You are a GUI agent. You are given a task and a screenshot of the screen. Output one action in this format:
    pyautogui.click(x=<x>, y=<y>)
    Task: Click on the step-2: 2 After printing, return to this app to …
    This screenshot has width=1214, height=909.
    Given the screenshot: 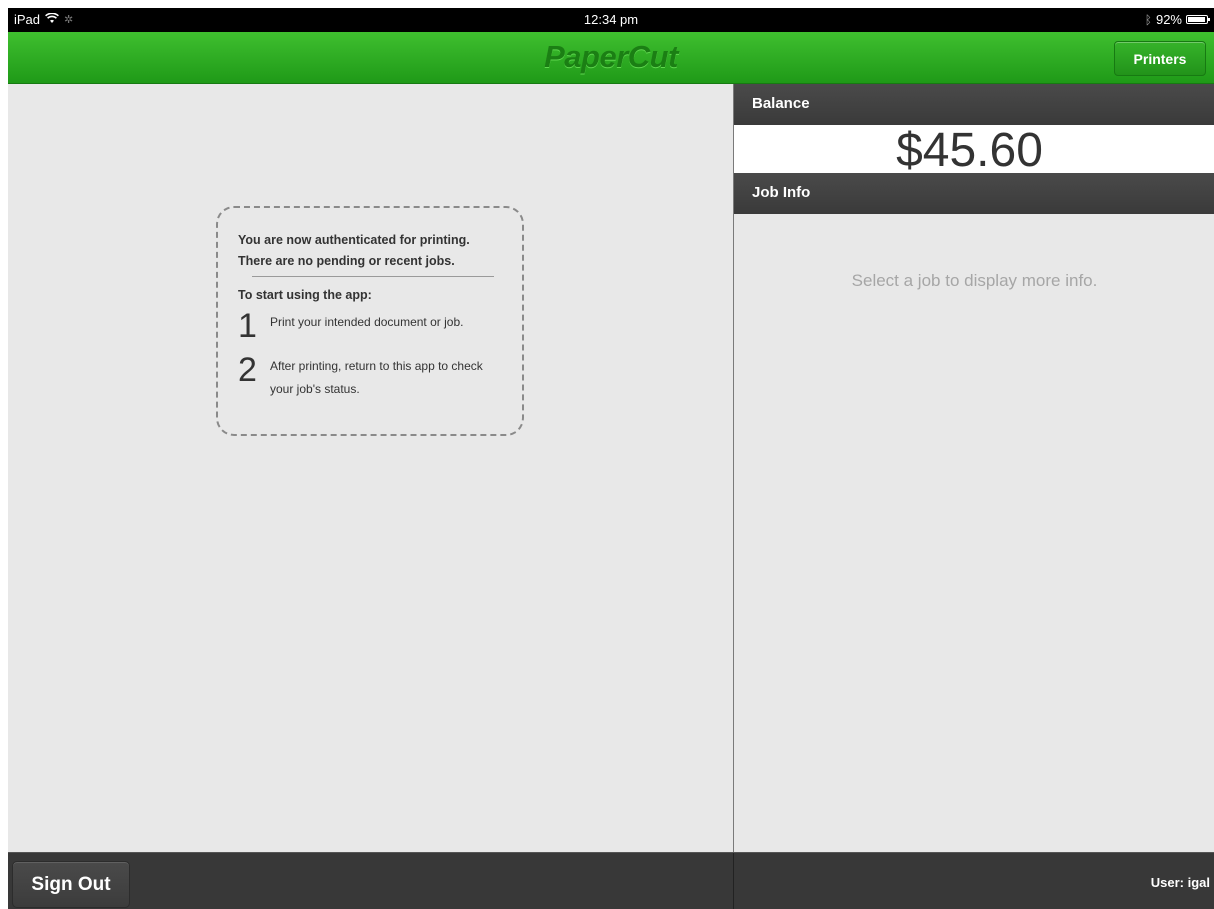 What is the action you would take?
    pyautogui.click(x=370, y=377)
    